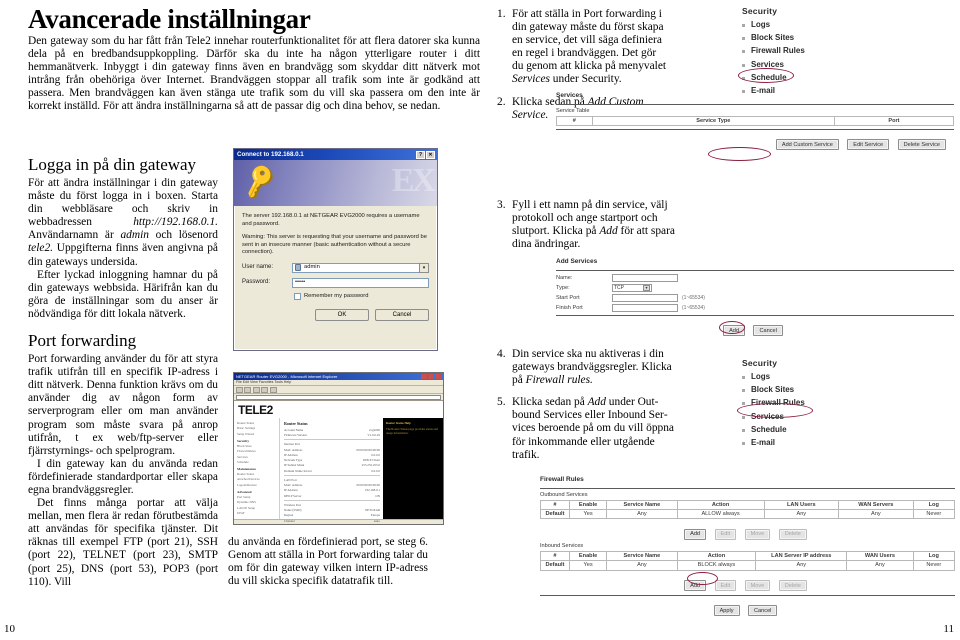 The width and height of the screenshot is (960, 640). Describe the element at coordinates (264, 389) in the screenshot. I see `refresh-icon` at that location.